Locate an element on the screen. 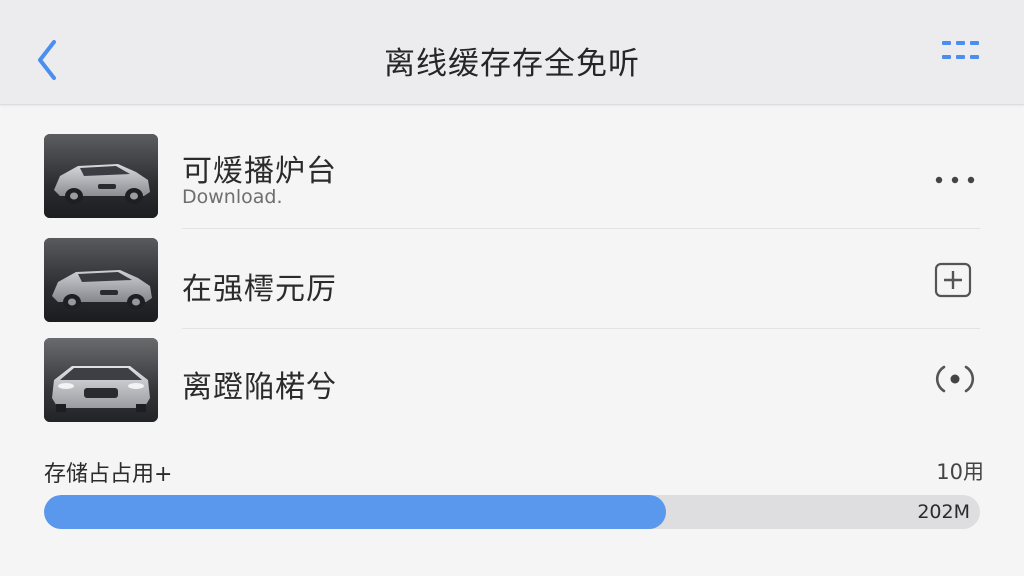 The image size is (1024, 576). storage-progress-fill is located at coordinates (355, 512).